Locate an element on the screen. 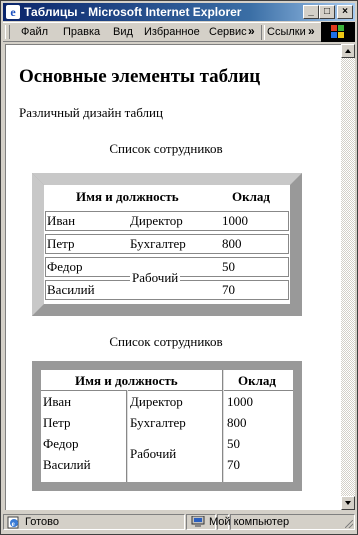 The width and height of the screenshot is (358, 535). table1-cell-name: Петр is located at coordinates (61, 243).